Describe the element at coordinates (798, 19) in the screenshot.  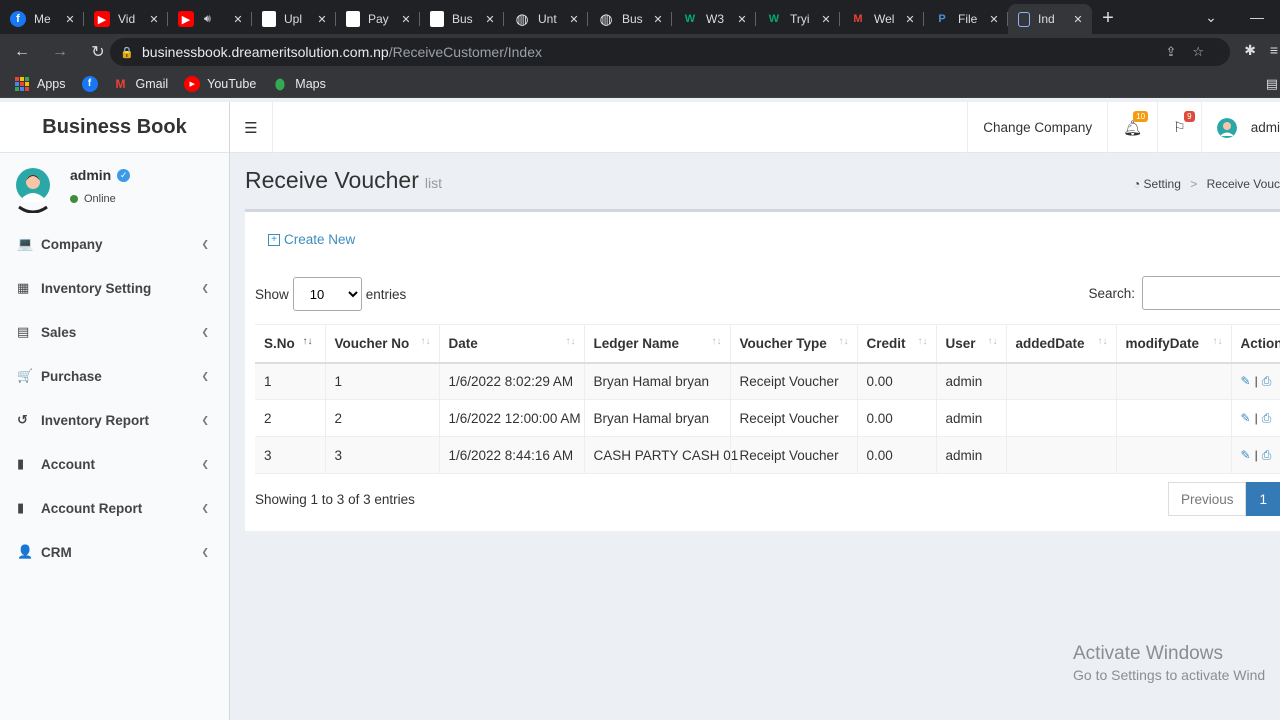
I see `browser-tab: W Tryi ✕` at that location.